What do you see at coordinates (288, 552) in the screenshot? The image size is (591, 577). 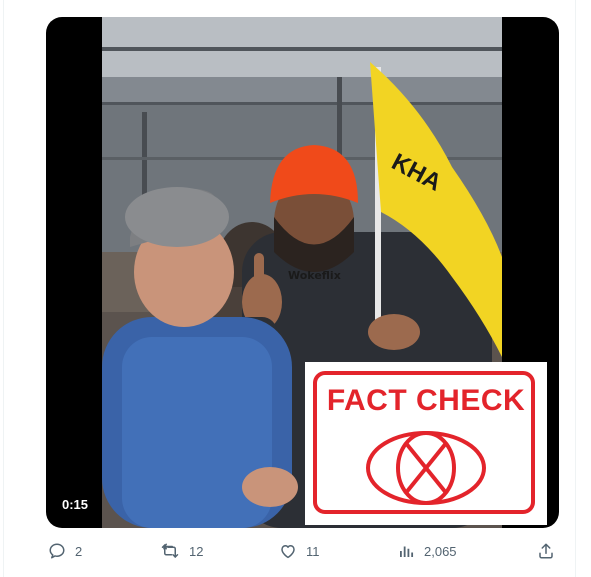 I see `heart-icon` at bounding box center [288, 552].